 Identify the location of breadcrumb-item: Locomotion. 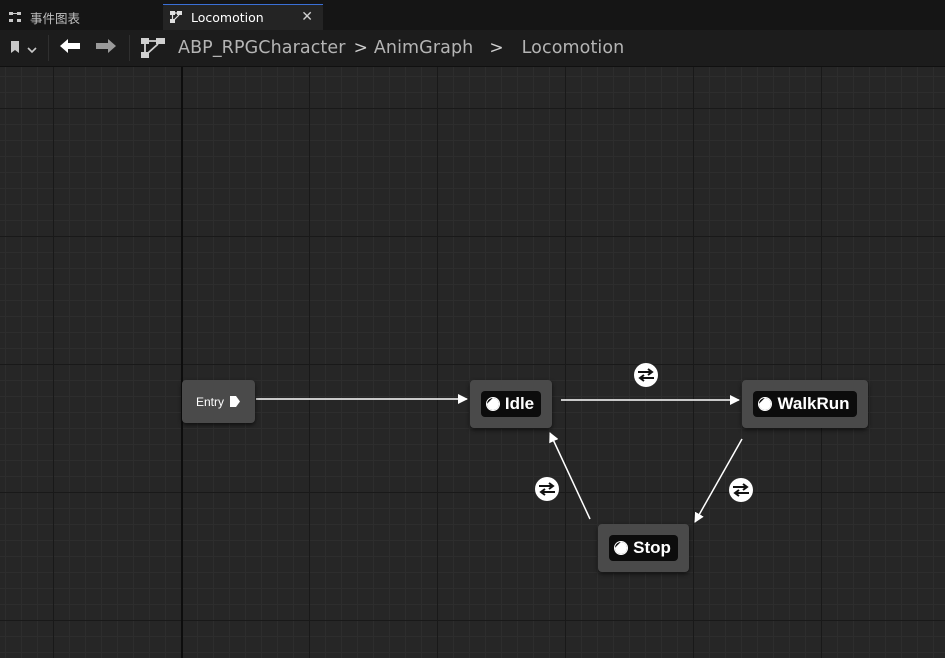
(573, 48).